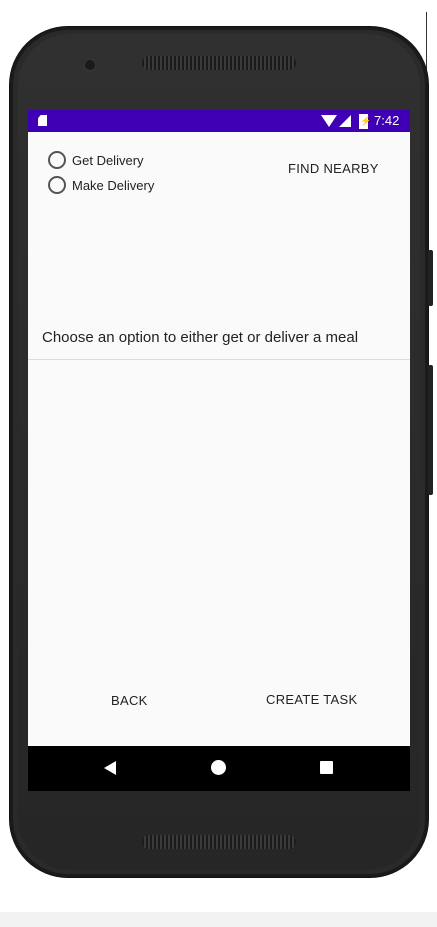  What do you see at coordinates (90, 65) in the screenshot?
I see `front-camera` at bounding box center [90, 65].